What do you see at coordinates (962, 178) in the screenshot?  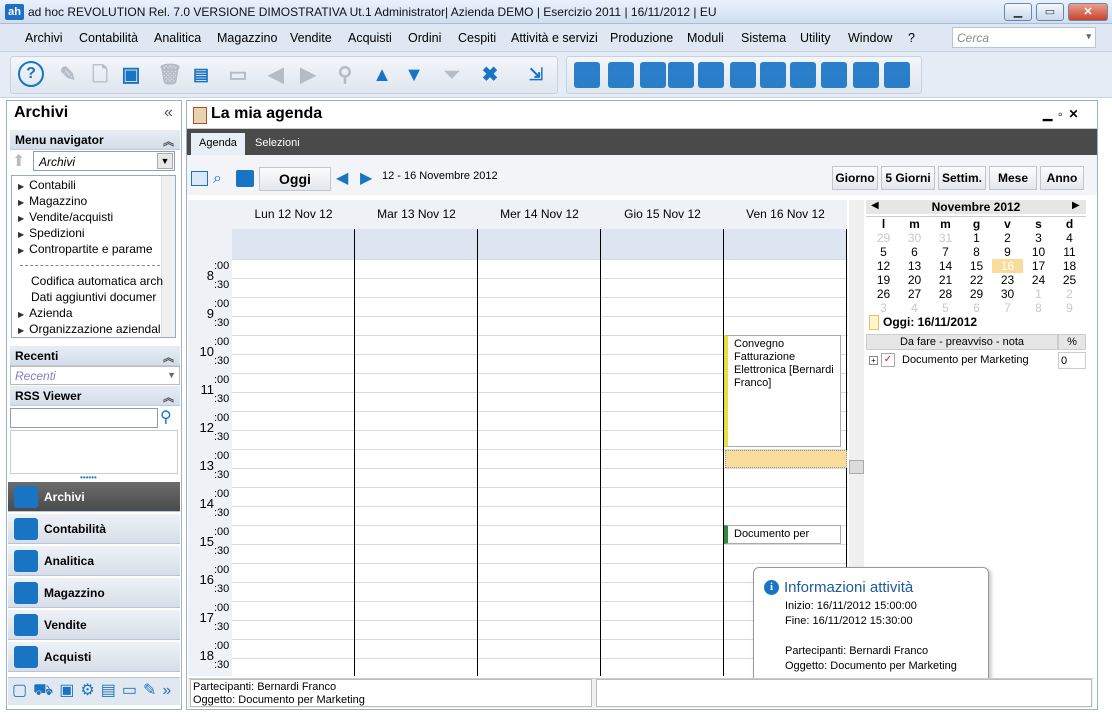 I see `view-week-button: Settim.` at bounding box center [962, 178].